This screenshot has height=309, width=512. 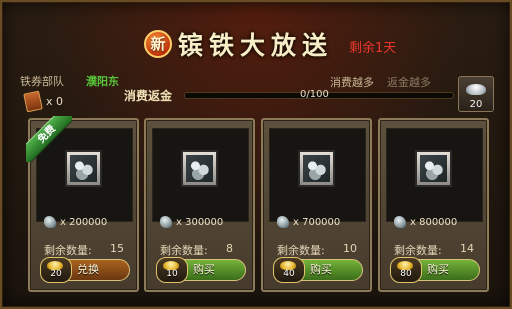 I want to click on time-remaining: 剩余1天, so click(x=373, y=48).